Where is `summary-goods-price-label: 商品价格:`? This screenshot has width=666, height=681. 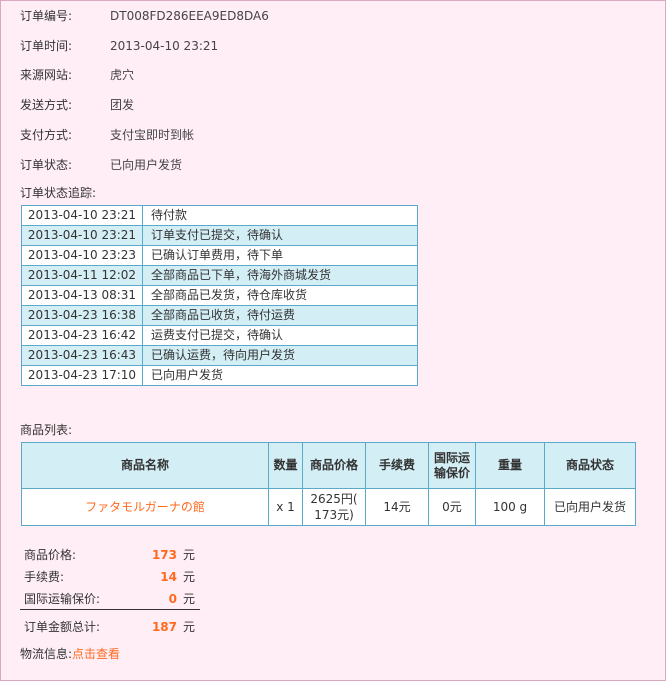
summary-goods-price-label: 商品价格: is located at coordinates (50, 555).